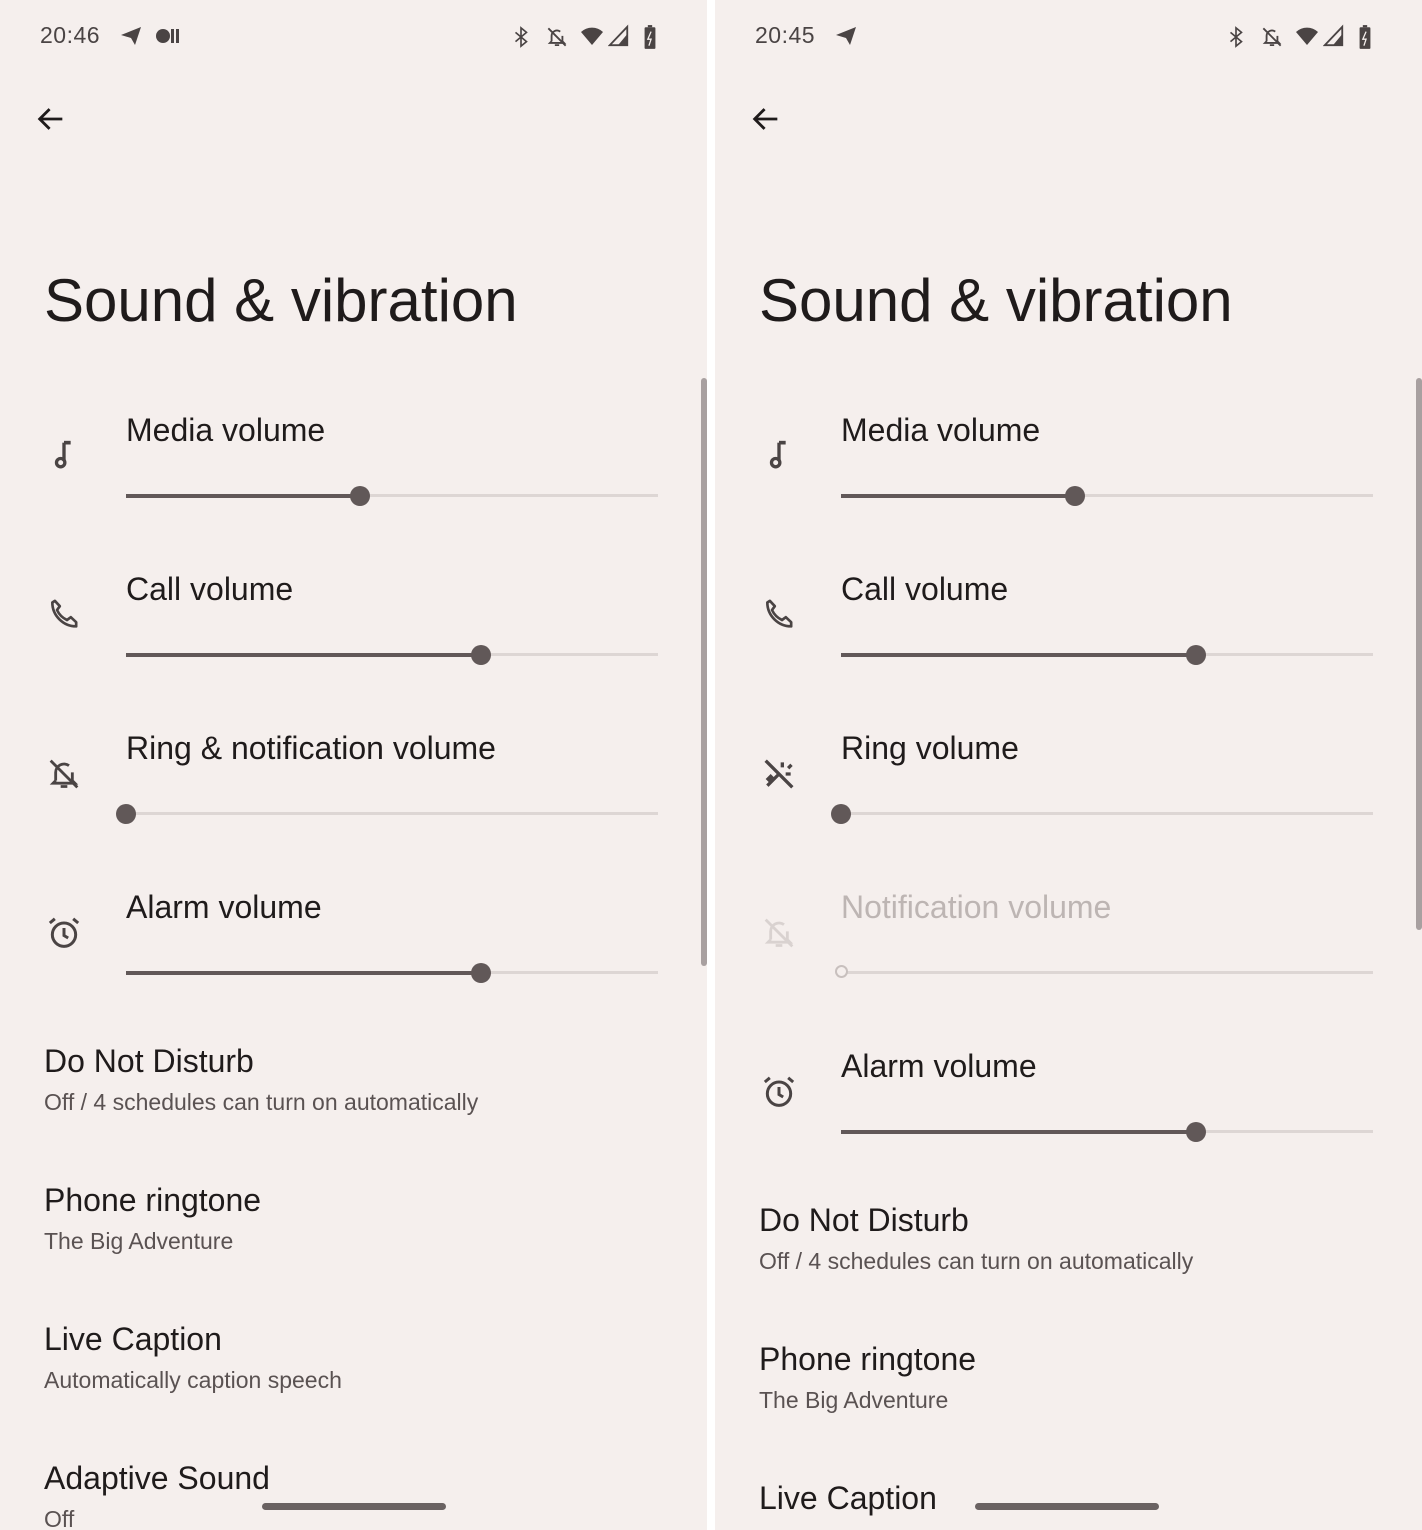 The width and height of the screenshot is (1422, 1530). I want to click on slider-label: Ring volume, so click(930, 748).